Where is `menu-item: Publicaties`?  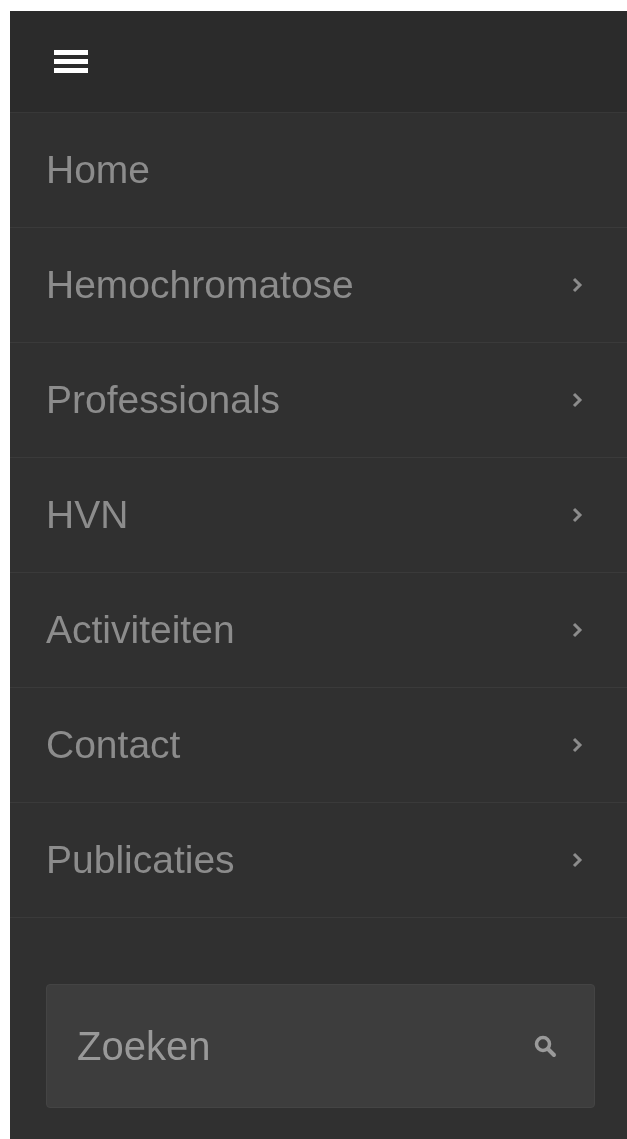 menu-item: Publicaties is located at coordinates (318, 860).